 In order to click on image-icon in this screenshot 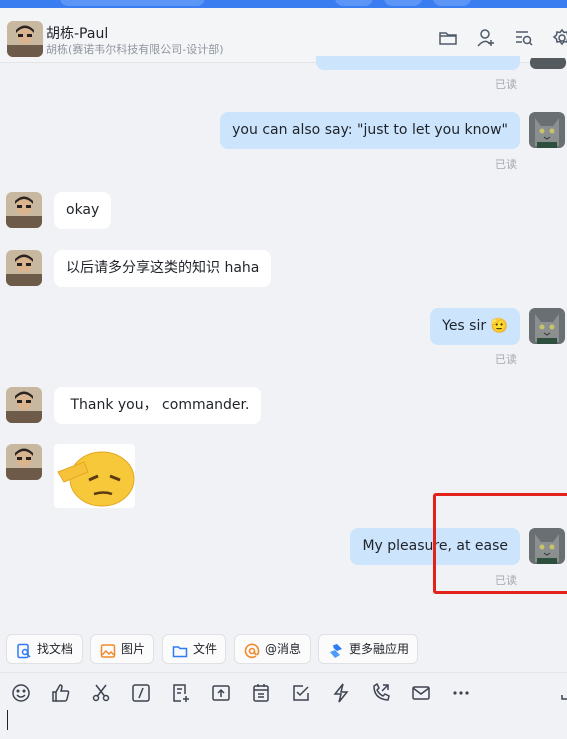, I will do `click(108, 649)`.